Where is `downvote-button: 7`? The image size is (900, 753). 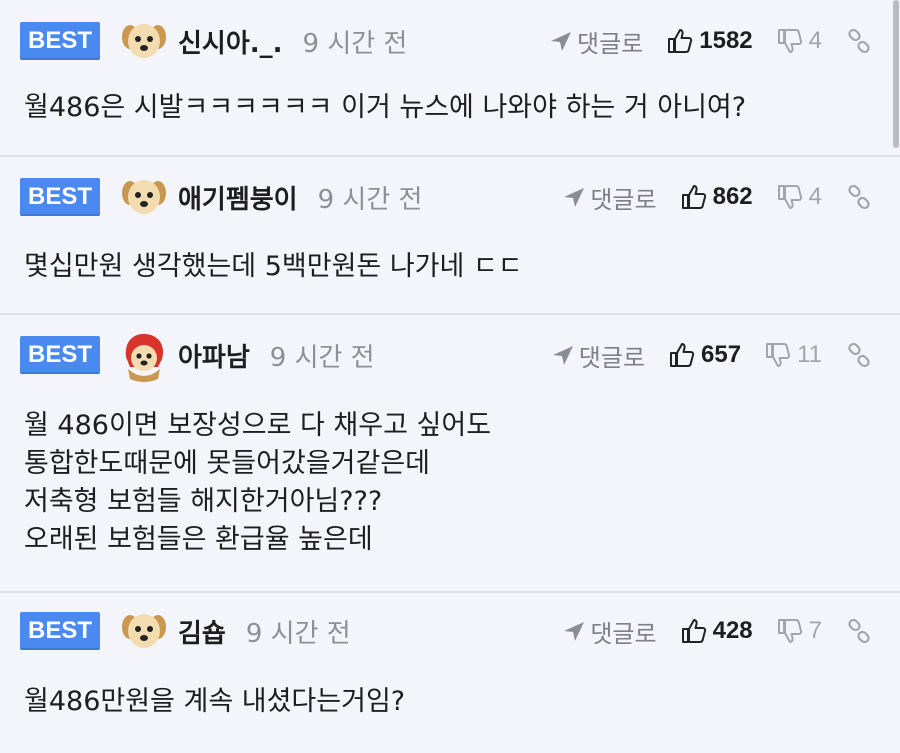 downvote-button: 7 is located at coordinates (799, 631).